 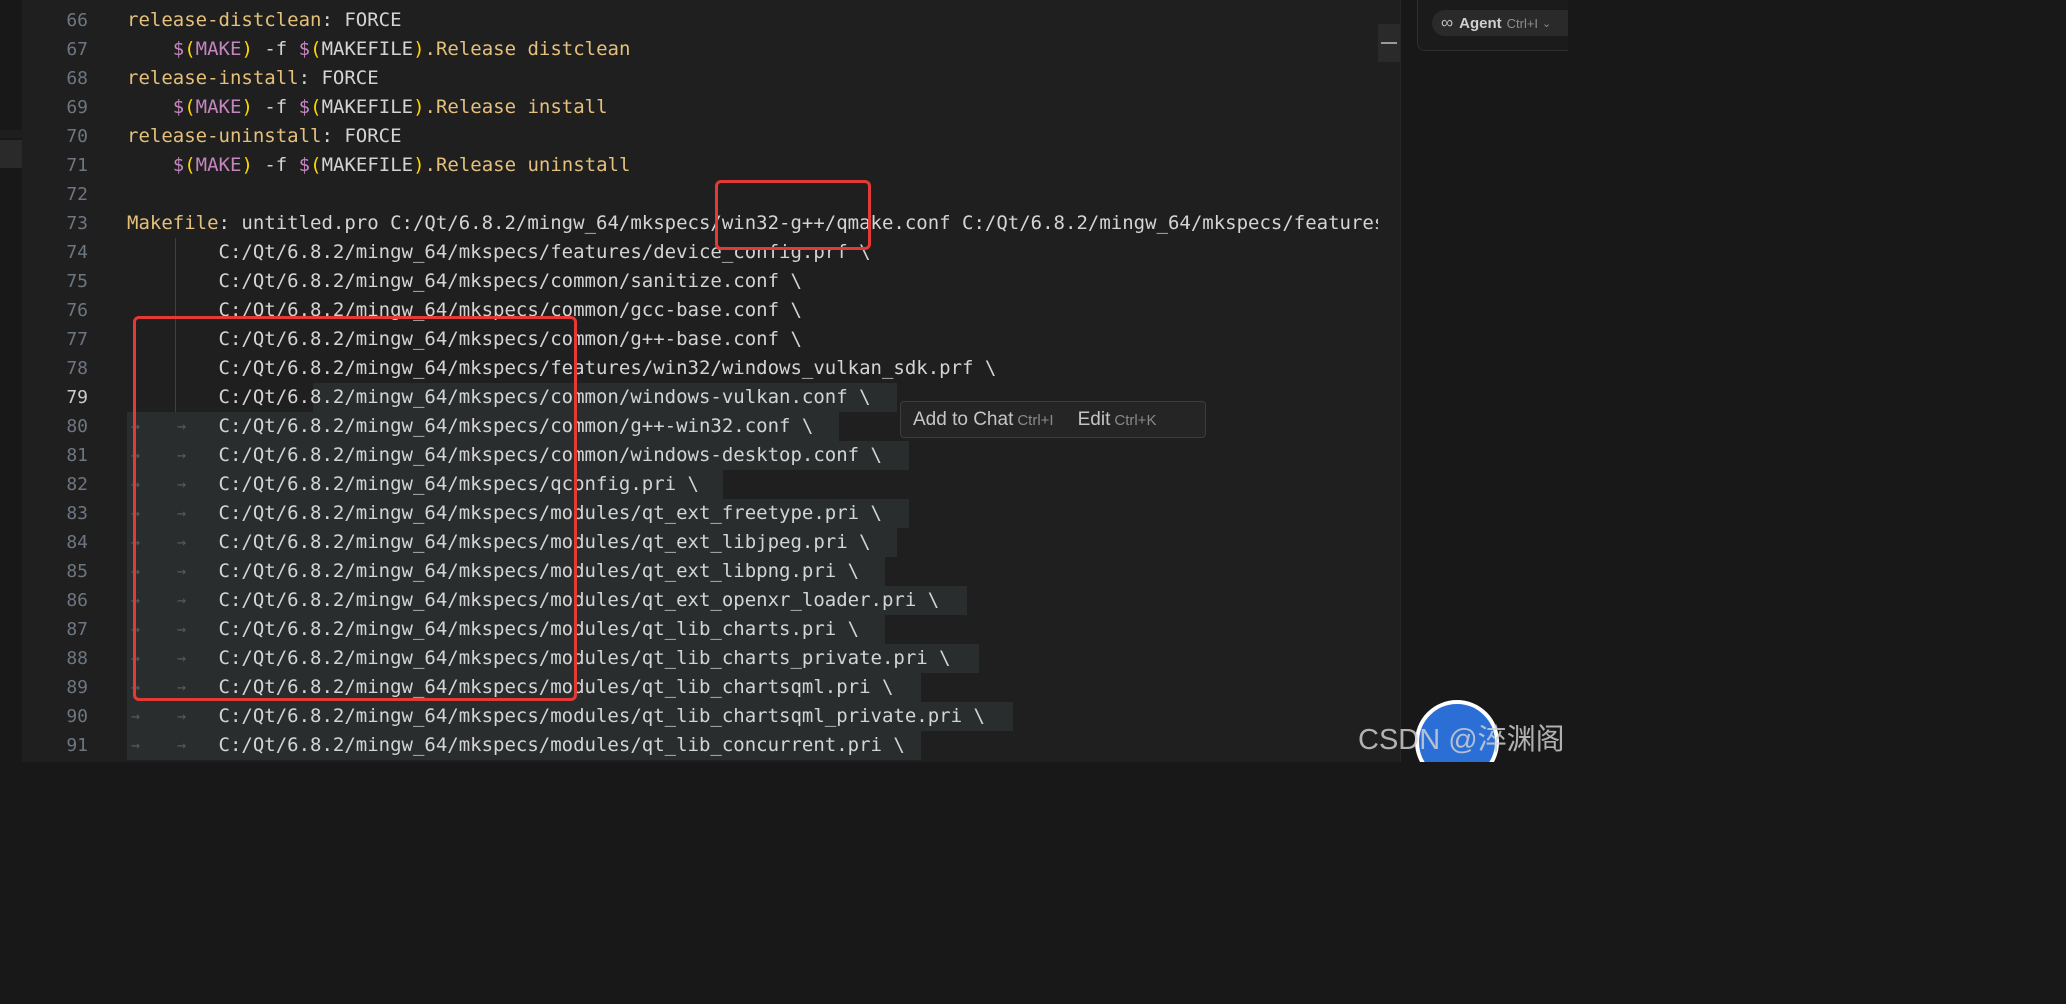 What do you see at coordinates (77, 20) in the screenshot?
I see `line-number: 66` at bounding box center [77, 20].